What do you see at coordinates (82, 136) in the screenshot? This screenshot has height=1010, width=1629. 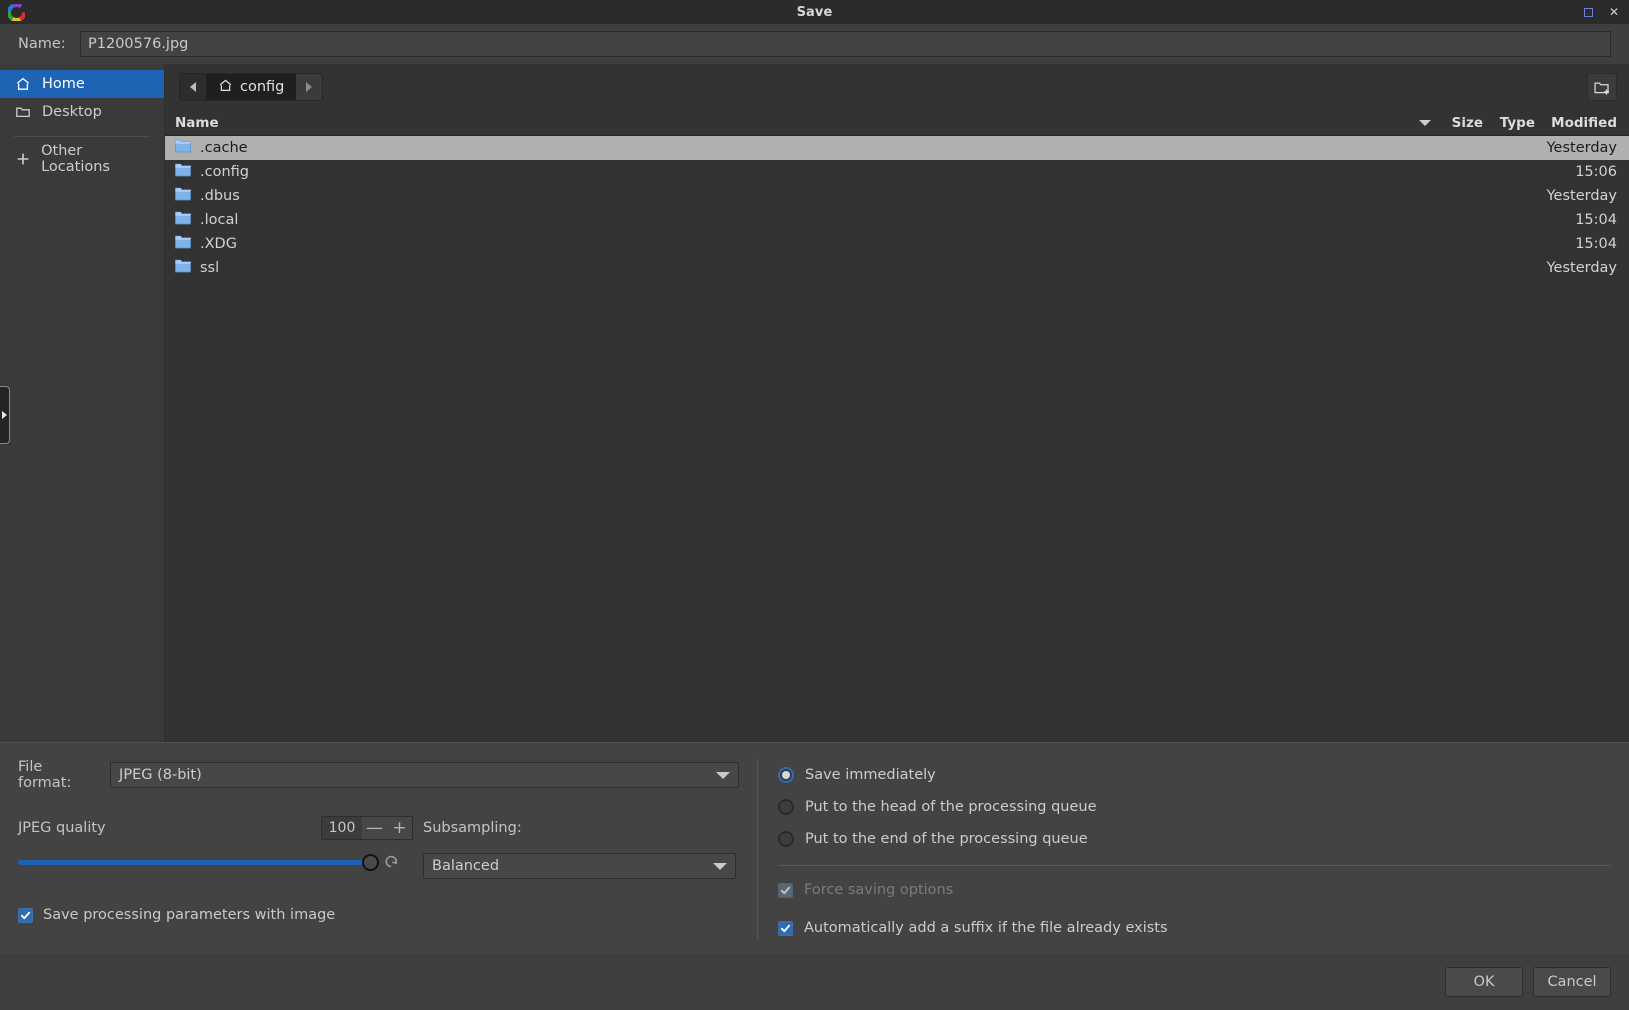 I see `sidebar-divider` at bounding box center [82, 136].